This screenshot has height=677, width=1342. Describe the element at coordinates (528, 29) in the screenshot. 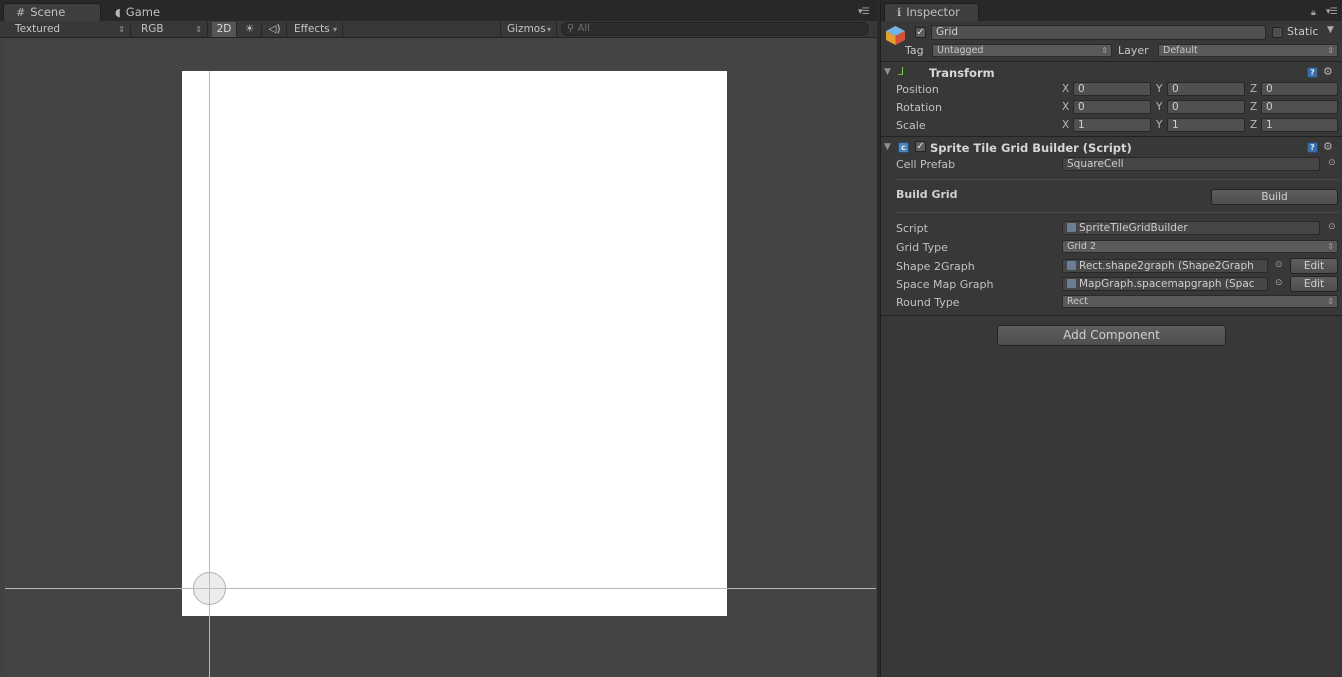

I see `gizmos-dropdown: Gizmos ▾` at that location.